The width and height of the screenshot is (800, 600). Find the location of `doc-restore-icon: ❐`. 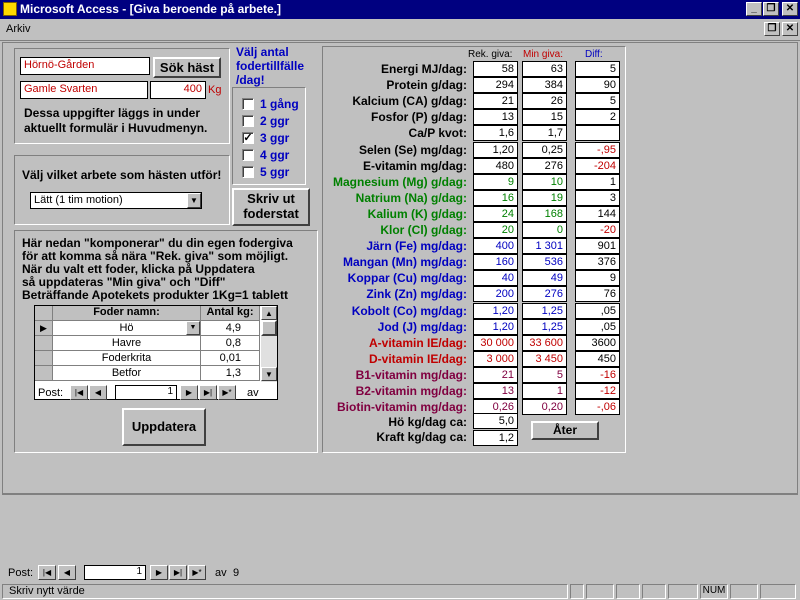

doc-restore-icon: ❐ is located at coordinates (772, 29).